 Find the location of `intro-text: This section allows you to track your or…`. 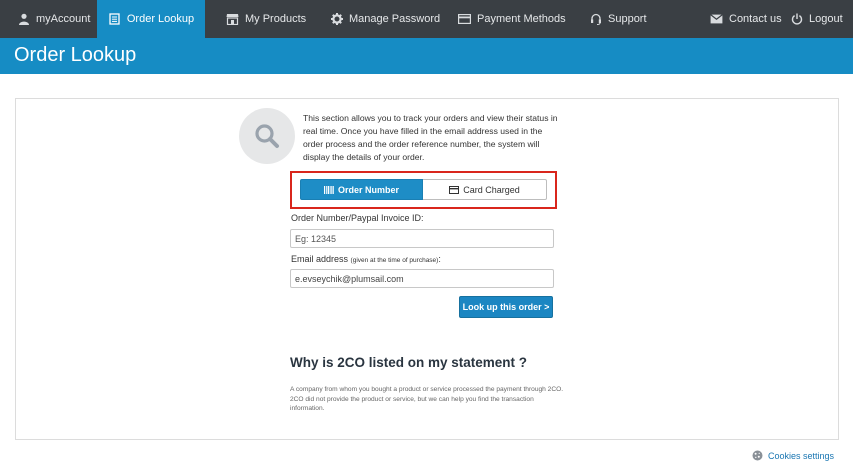

intro-text: This section allows you to track your or… is located at coordinates (430, 137).